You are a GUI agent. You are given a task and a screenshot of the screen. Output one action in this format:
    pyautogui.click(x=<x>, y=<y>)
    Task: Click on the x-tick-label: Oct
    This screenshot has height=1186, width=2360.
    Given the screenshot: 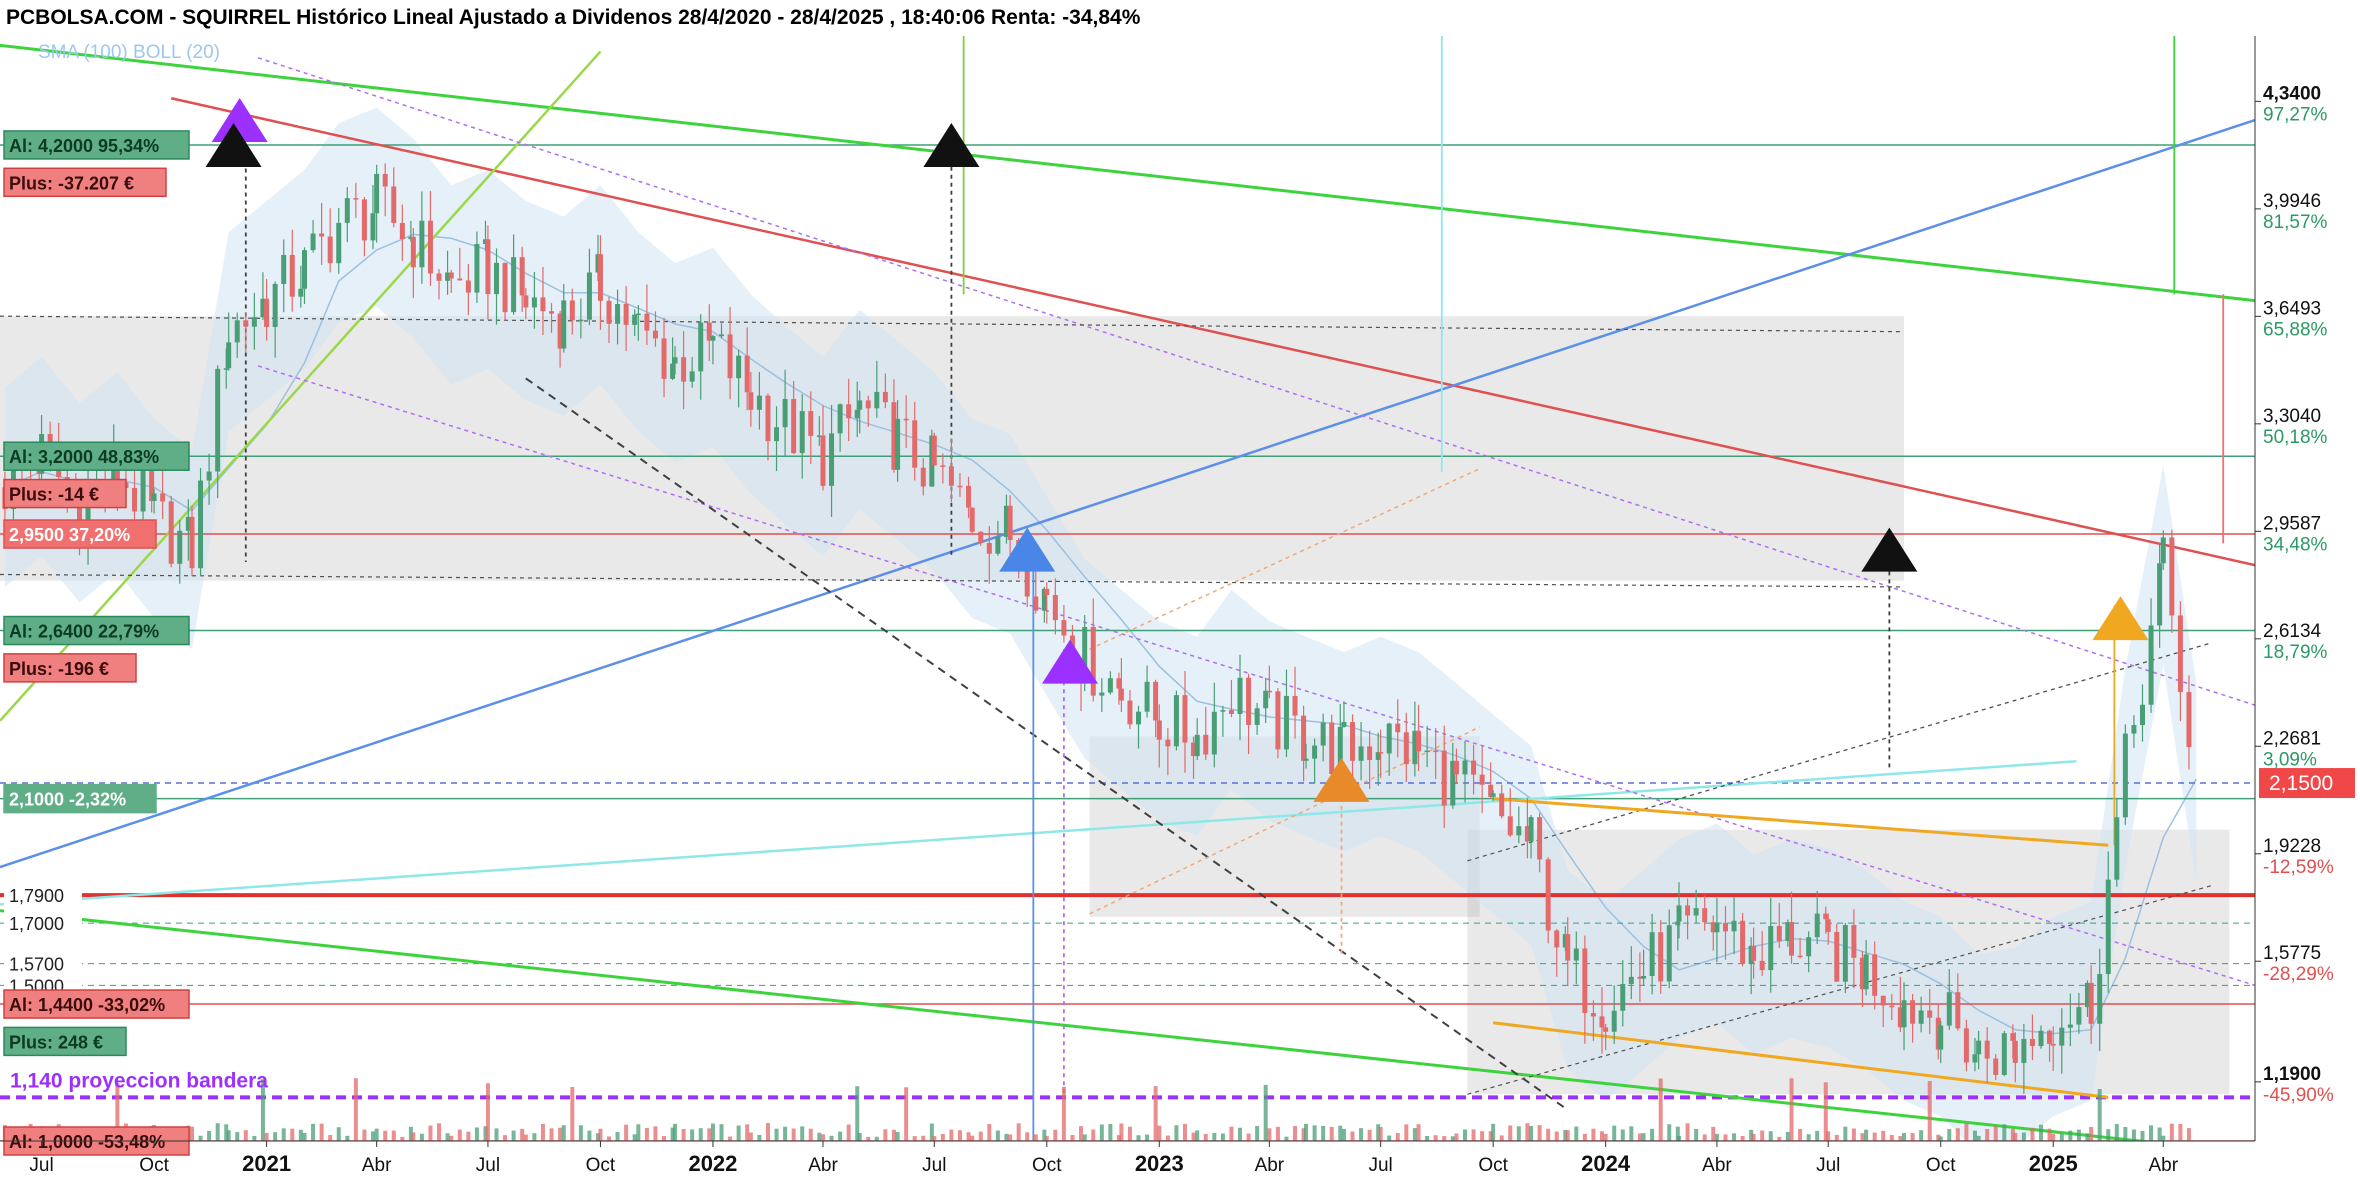 What is the action you would take?
    pyautogui.click(x=1493, y=1165)
    